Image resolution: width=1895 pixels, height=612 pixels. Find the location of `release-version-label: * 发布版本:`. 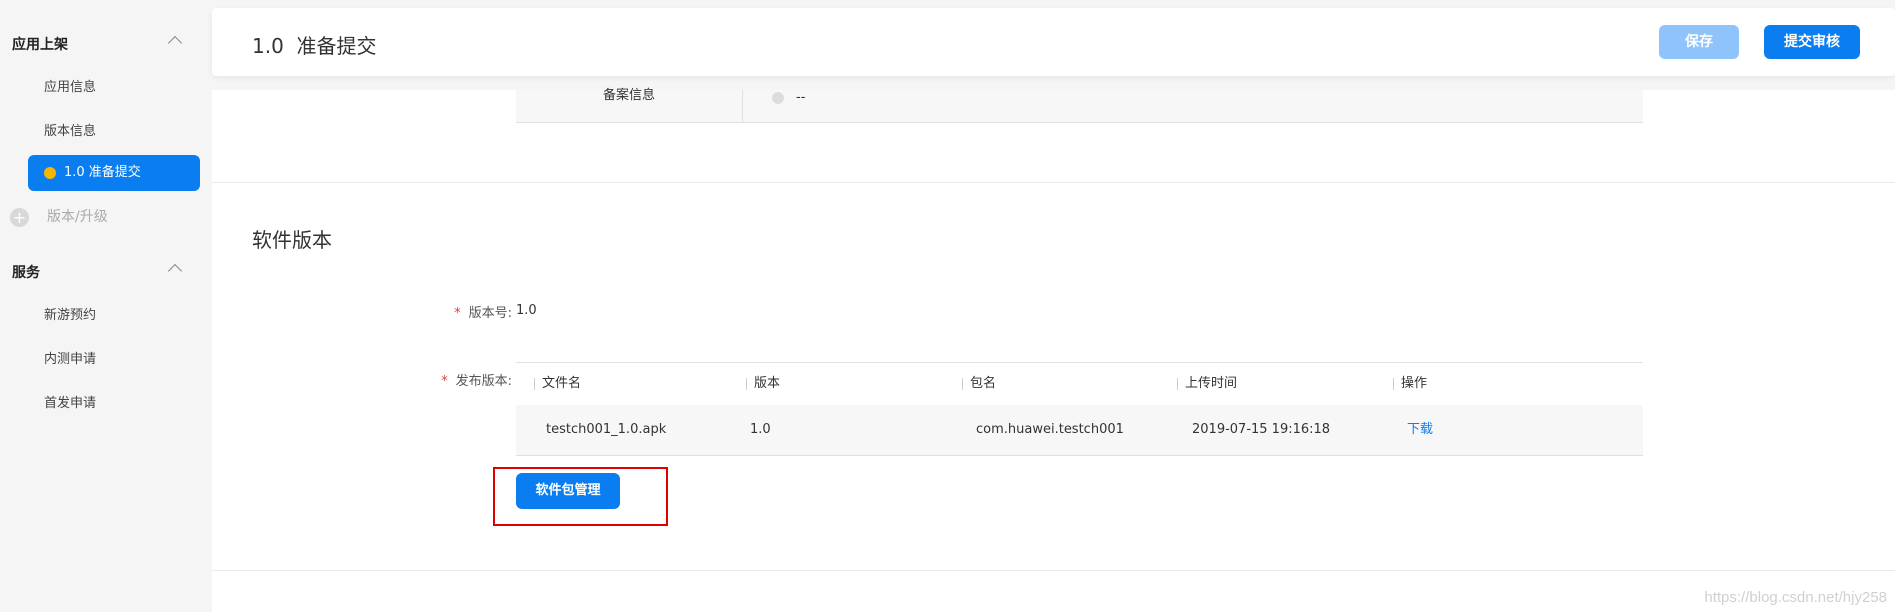

release-version-label: * 发布版本: is located at coordinates (452, 379).